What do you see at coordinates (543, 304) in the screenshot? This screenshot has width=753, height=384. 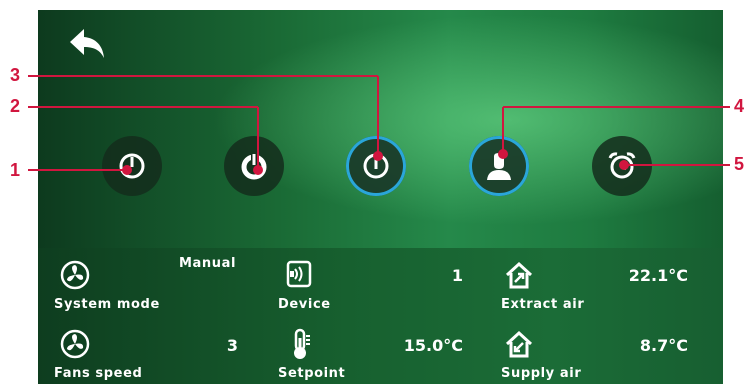 I see `extract-air-label: Extract air` at bounding box center [543, 304].